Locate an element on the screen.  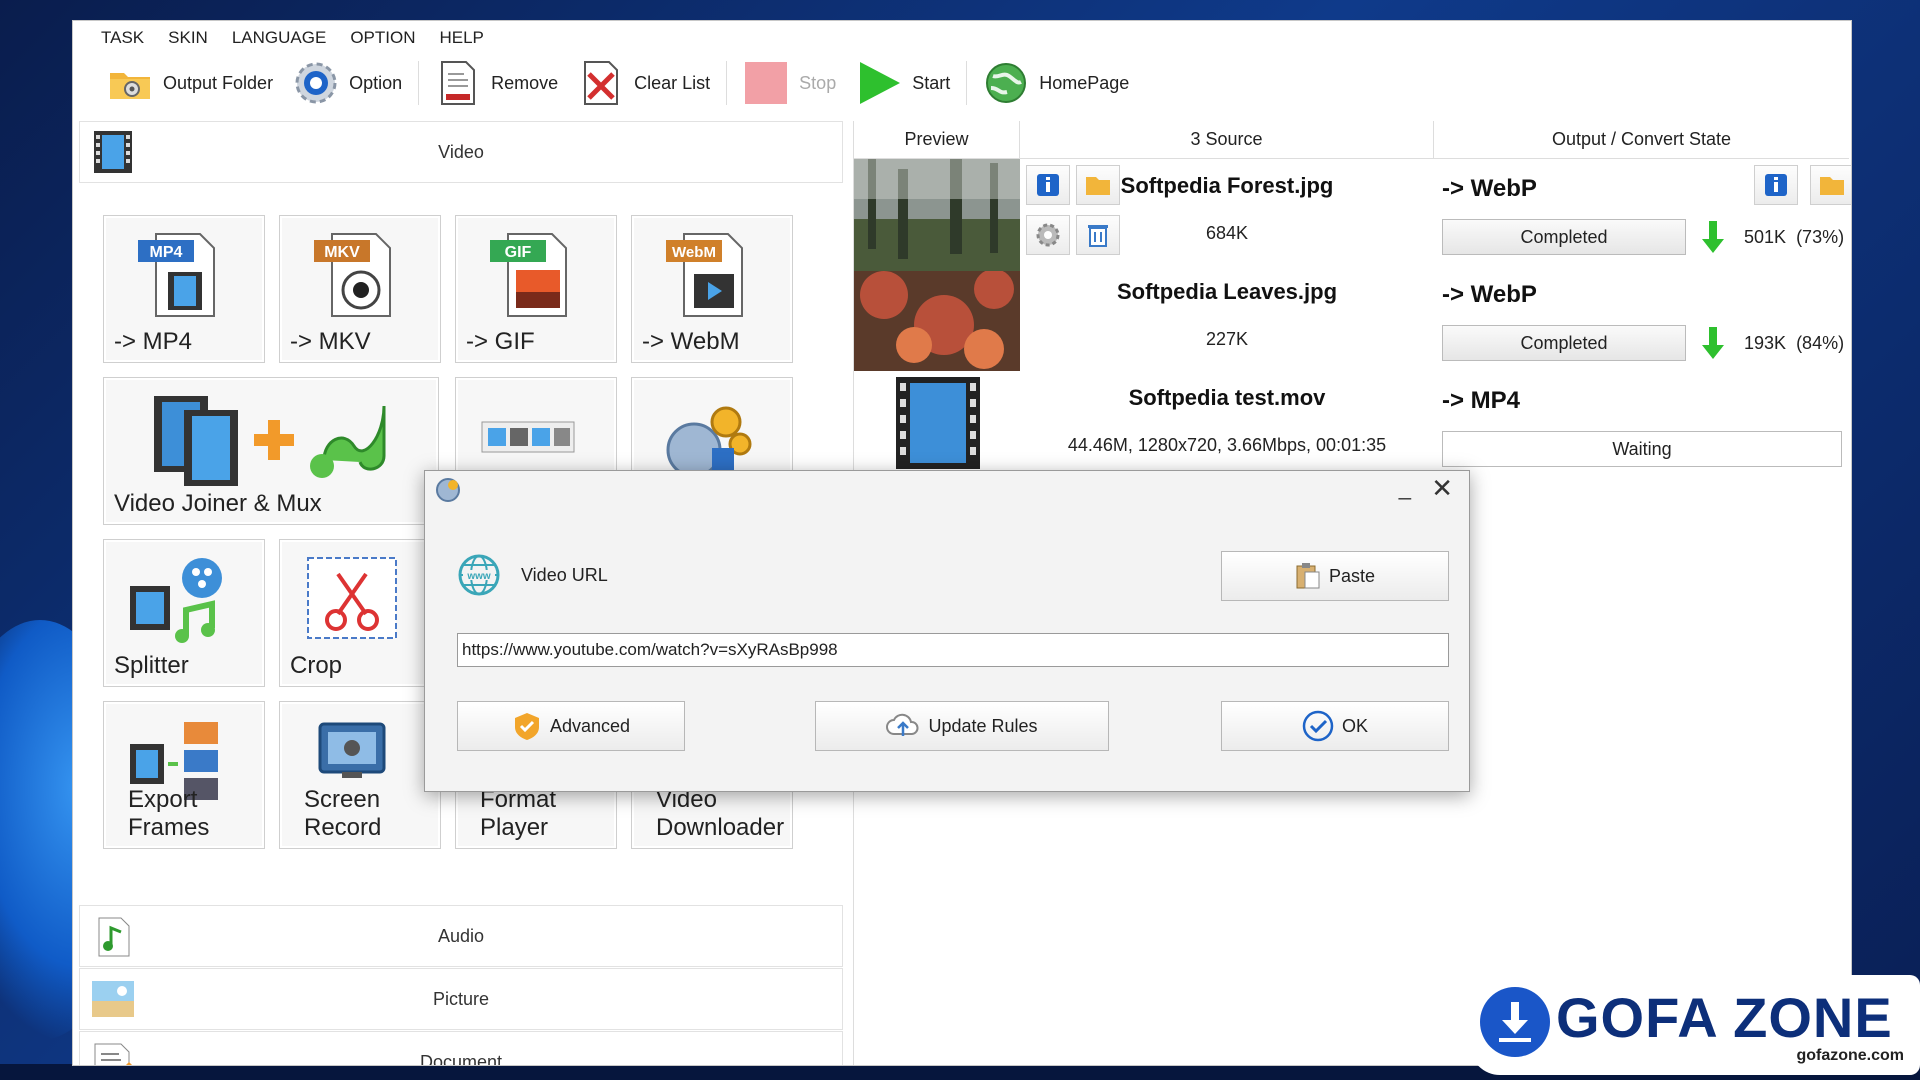
homepage-button: HomePage is located at coordinates (1056, 83).